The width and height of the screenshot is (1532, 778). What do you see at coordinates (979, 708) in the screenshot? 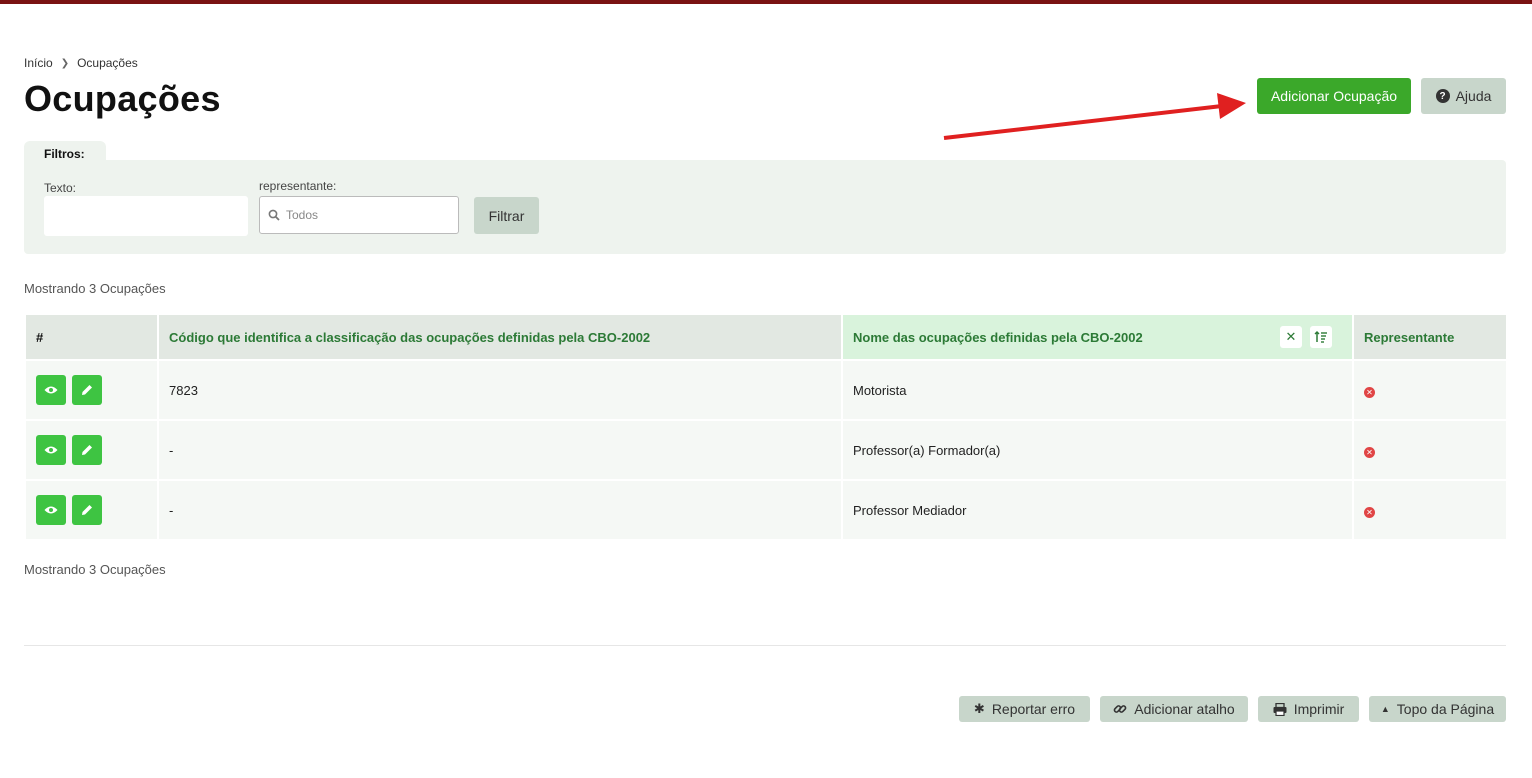
I see `bug-icon: ✱` at bounding box center [979, 708].